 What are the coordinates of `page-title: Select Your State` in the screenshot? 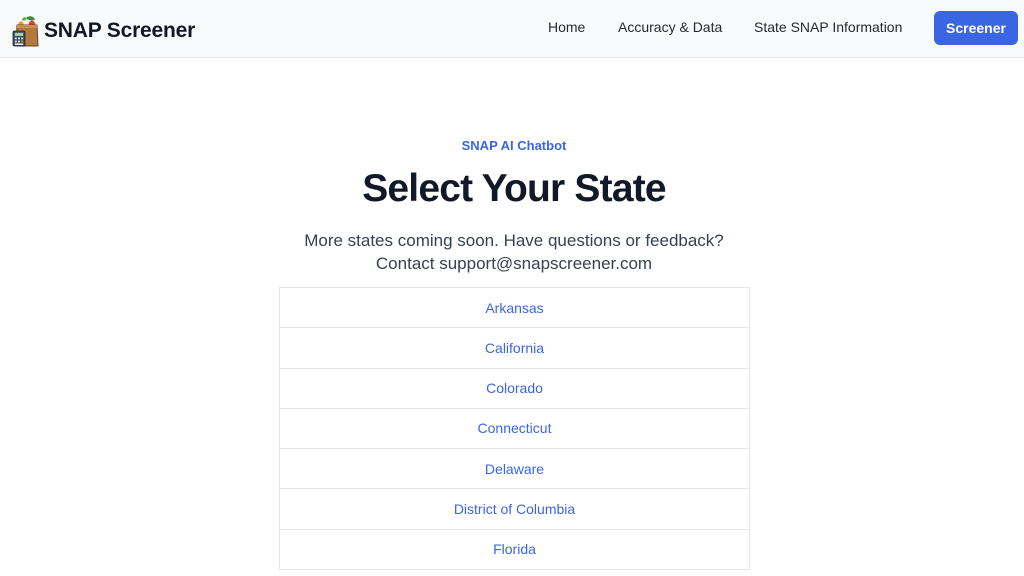 It's located at (514, 188).